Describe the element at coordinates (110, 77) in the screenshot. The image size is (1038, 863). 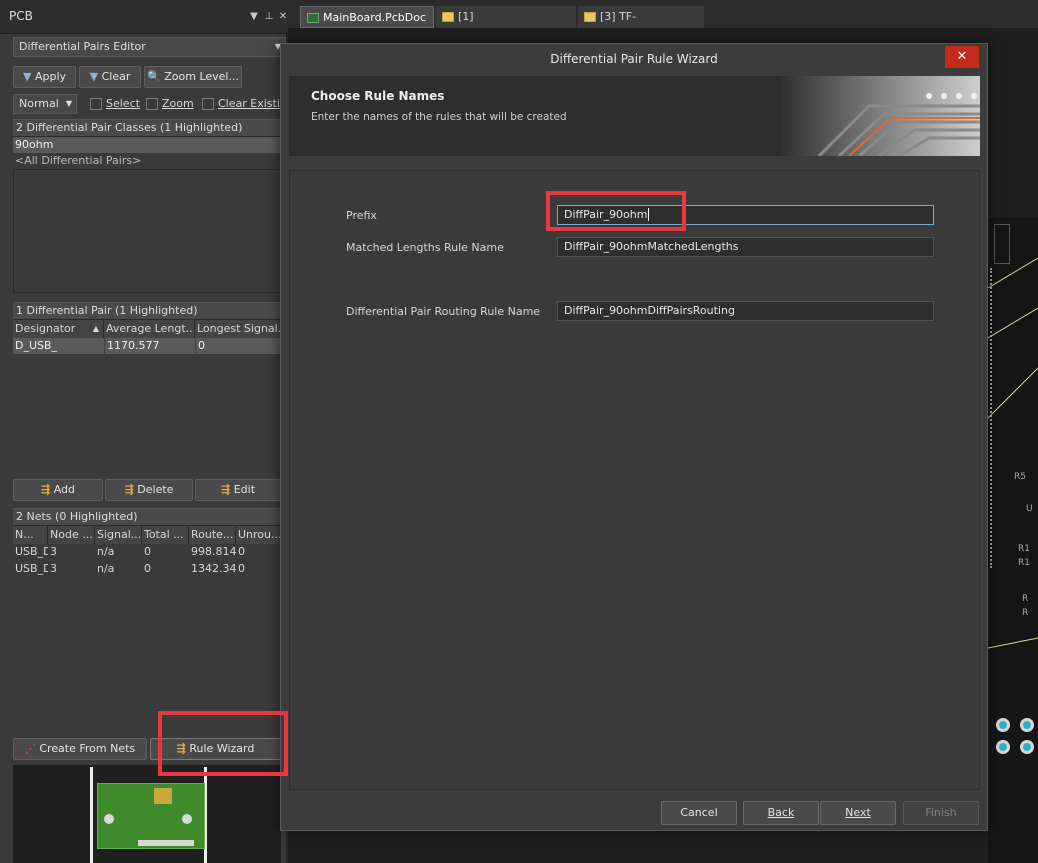
I see `clear-button: ▼ Clear` at that location.